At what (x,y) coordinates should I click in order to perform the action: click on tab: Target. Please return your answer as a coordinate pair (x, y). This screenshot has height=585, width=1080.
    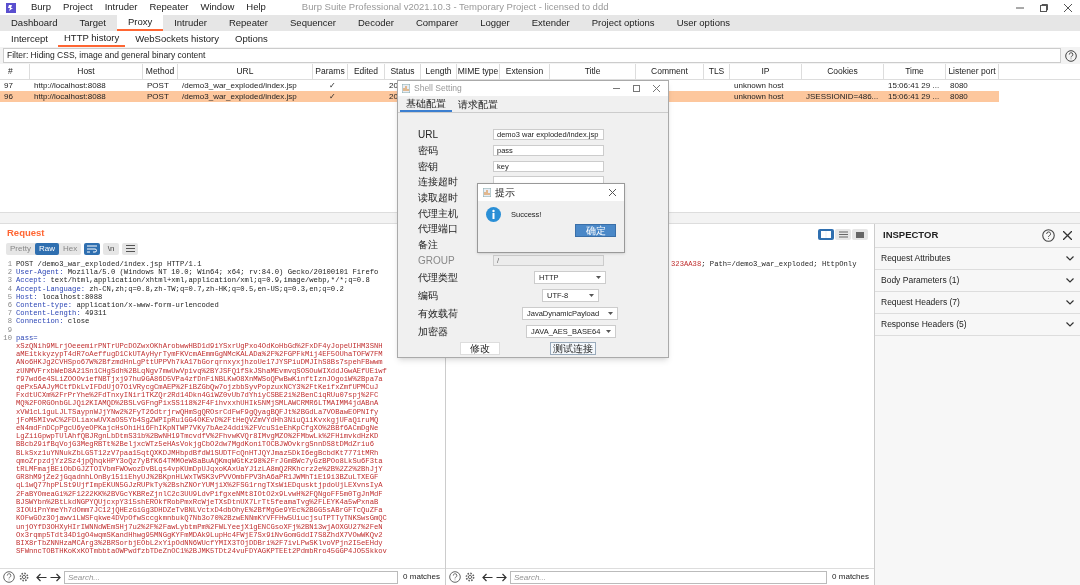
    Looking at the image, I should click on (92, 23).